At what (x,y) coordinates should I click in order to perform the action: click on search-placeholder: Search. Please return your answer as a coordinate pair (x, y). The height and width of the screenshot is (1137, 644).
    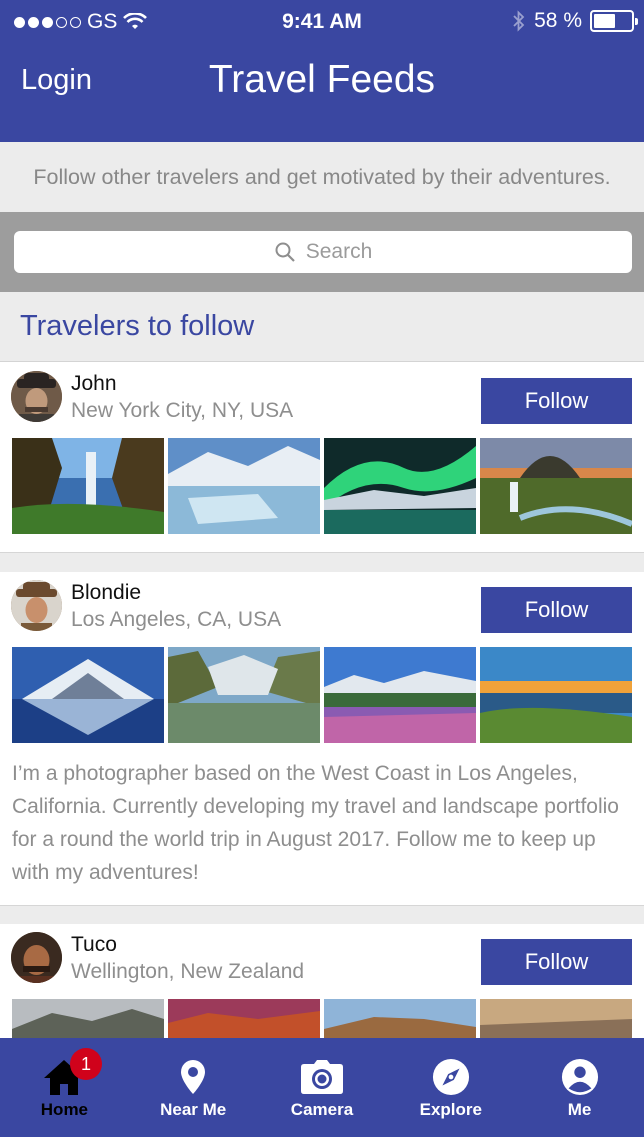
    Looking at the image, I should click on (339, 251).